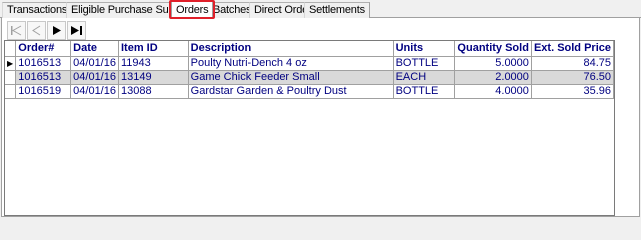 The image size is (641, 240). I want to click on tab-highlight, so click(192, 9).